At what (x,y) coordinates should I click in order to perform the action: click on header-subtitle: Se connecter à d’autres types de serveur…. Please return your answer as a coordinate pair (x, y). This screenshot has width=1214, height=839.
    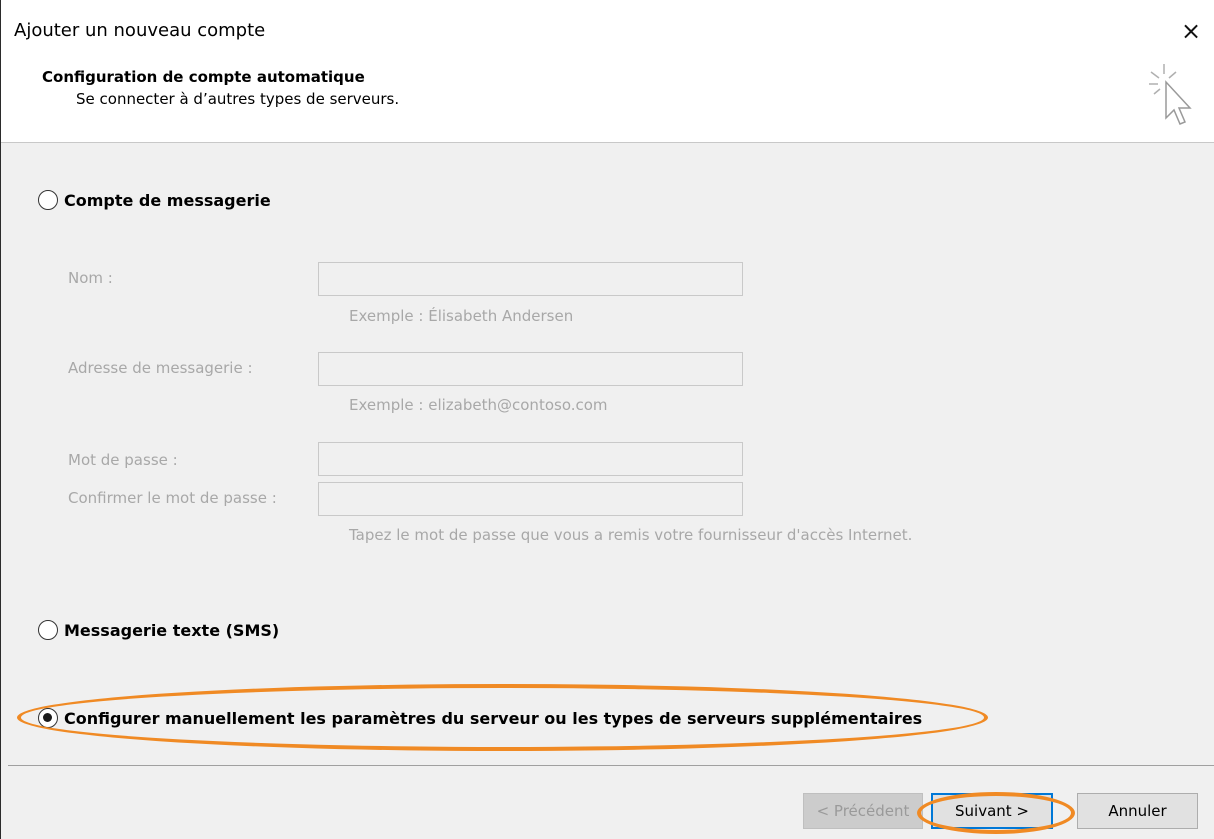
    Looking at the image, I should click on (238, 99).